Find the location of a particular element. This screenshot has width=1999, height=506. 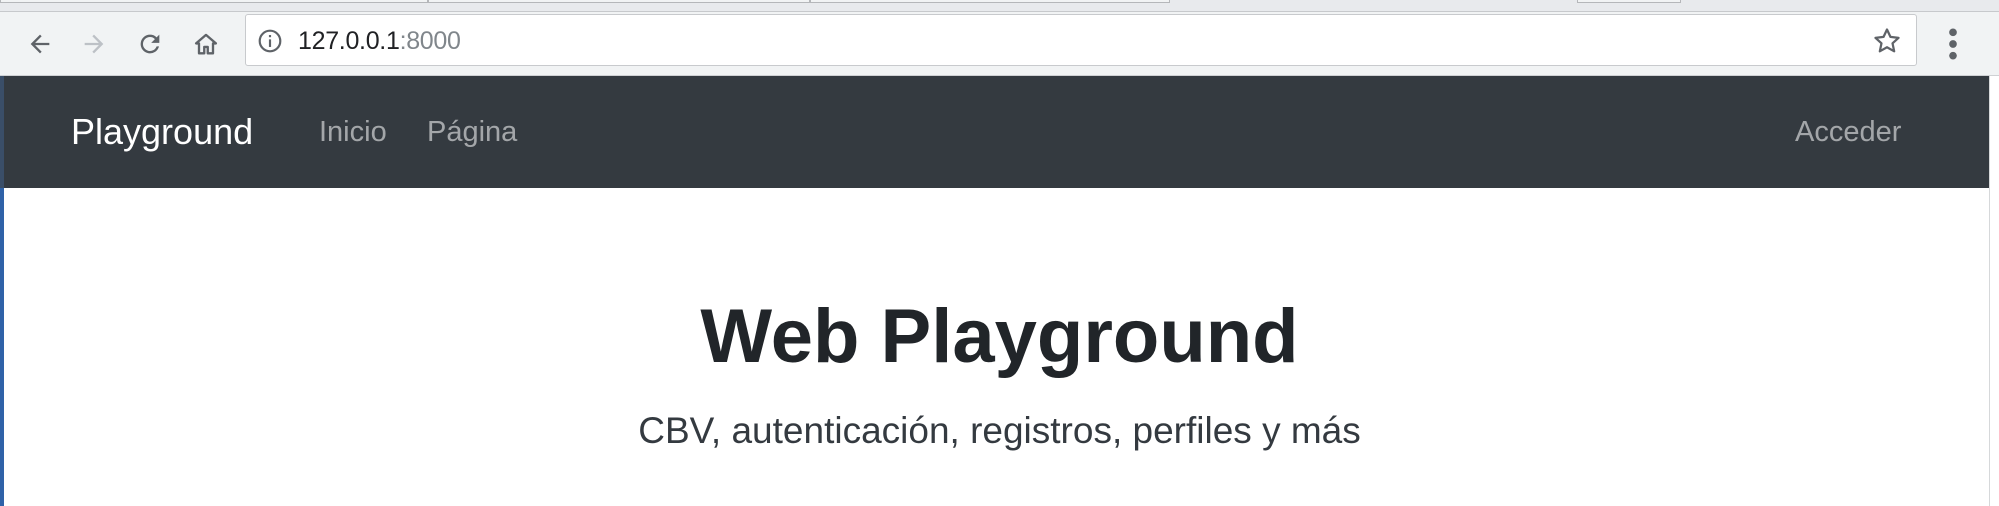

reload-icon is located at coordinates (150, 44).